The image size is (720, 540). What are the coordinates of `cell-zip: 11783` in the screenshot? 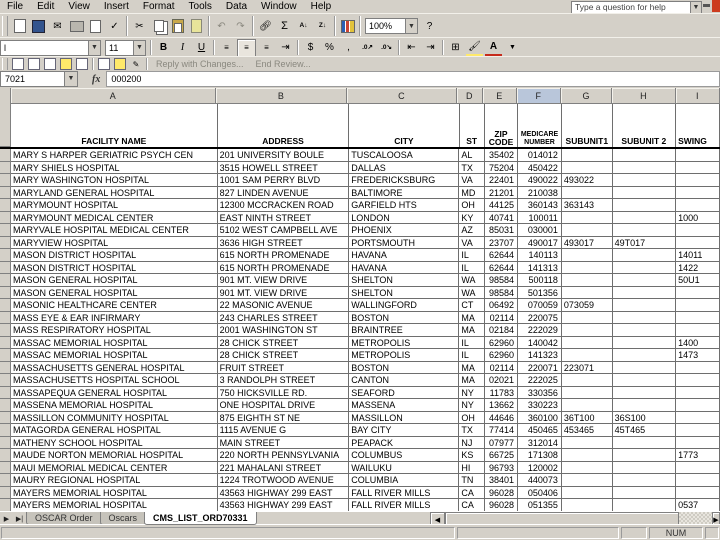 It's located at (501, 392).